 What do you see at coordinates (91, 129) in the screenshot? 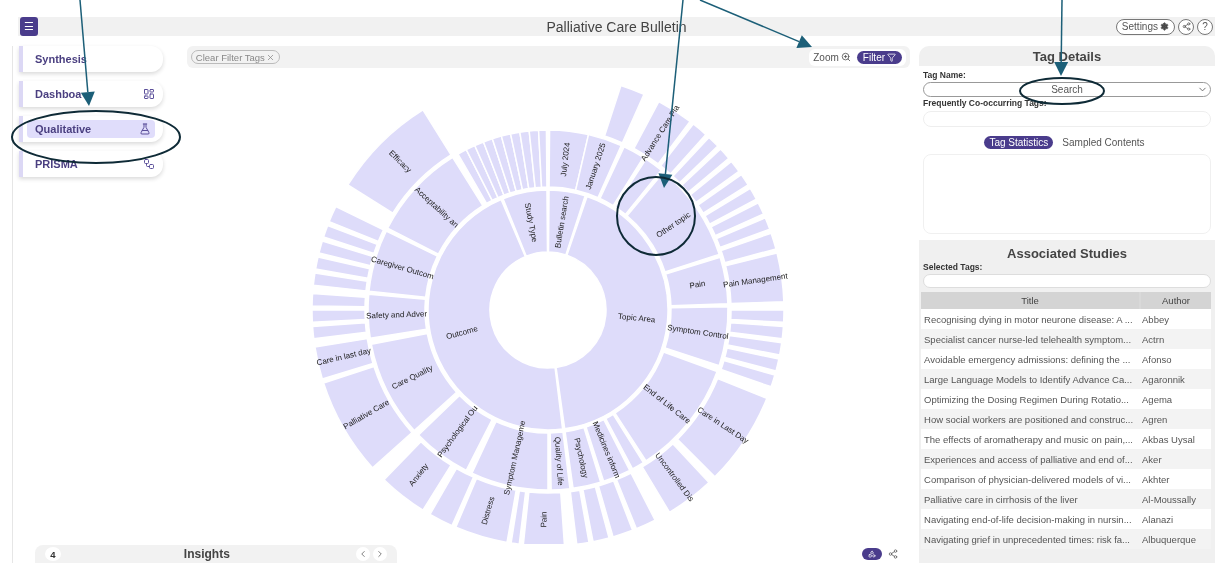
I see `nav-item: Qualitative` at bounding box center [91, 129].